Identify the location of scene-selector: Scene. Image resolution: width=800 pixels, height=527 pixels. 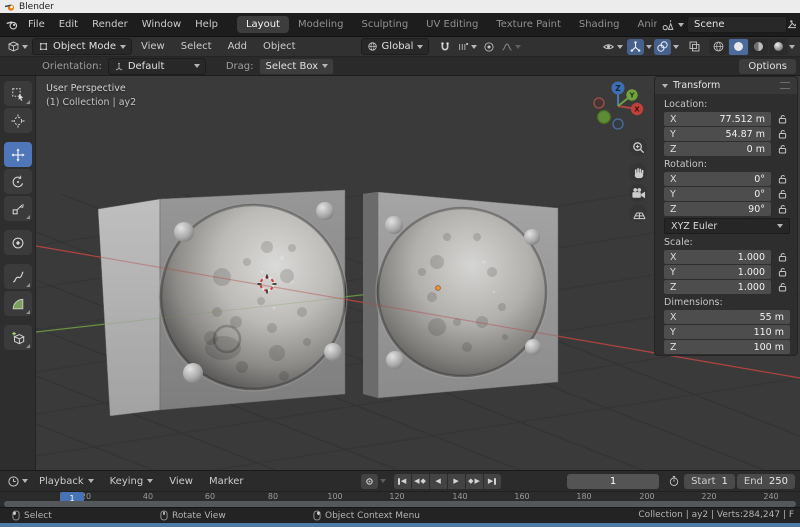
(724, 24).